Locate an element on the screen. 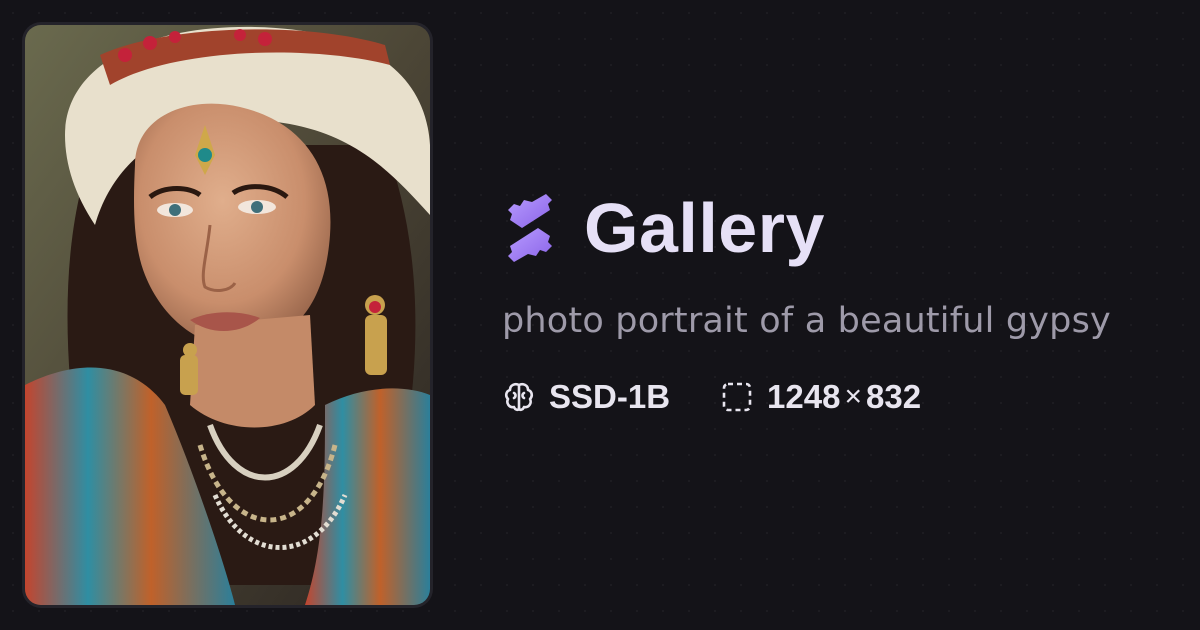 The image size is (1200, 630). times-sign: × is located at coordinates (853, 396).